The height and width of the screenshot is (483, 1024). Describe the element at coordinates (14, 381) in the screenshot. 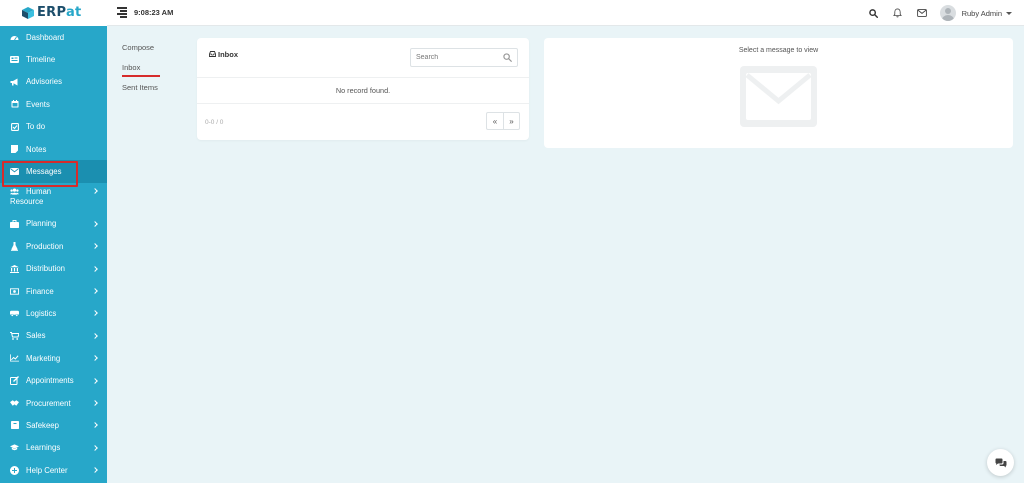

I see `edit-icon` at that location.